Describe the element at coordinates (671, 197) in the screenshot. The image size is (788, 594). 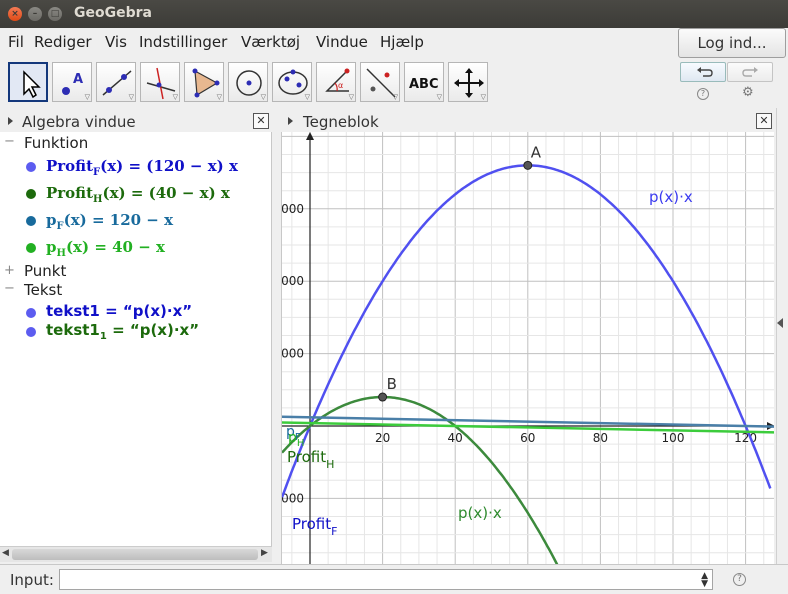
I see `text-label-blue: p(x)·x` at that location.